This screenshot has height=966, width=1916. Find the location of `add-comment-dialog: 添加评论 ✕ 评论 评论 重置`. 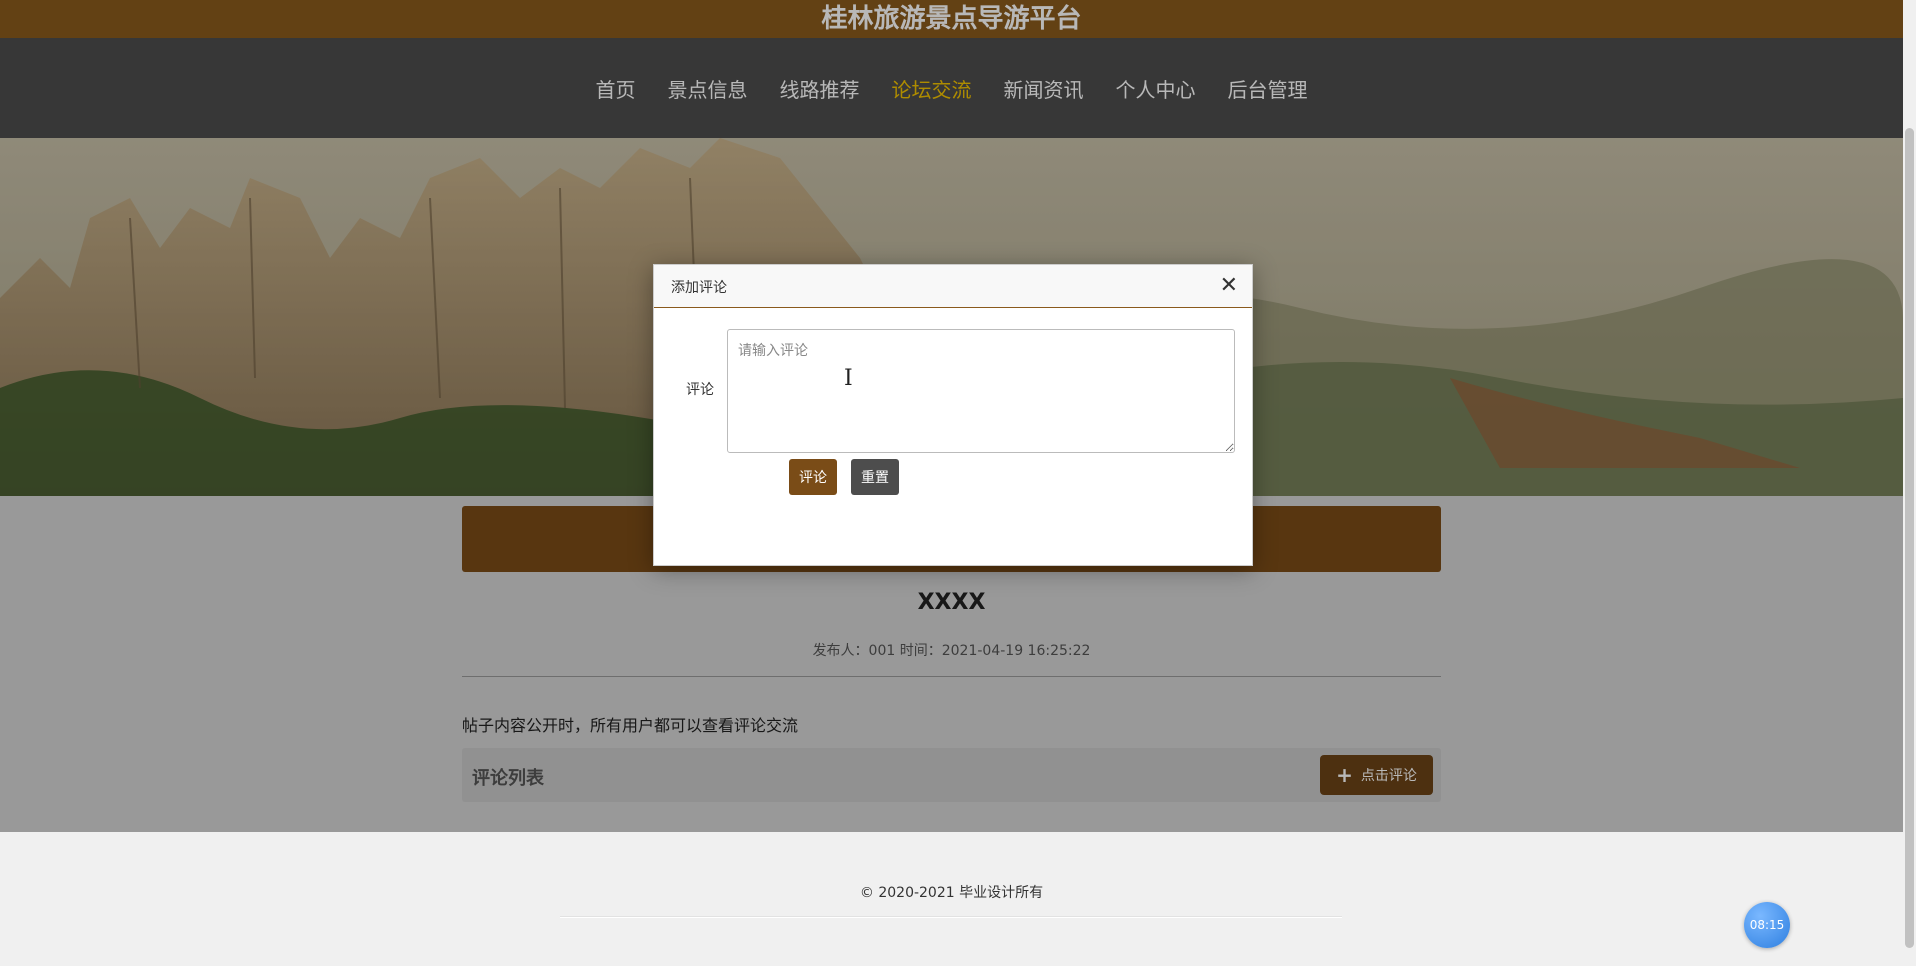

add-comment-dialog: 添加评论 ✕ 评论 评论 重置 is located at coordinates (953, 415).